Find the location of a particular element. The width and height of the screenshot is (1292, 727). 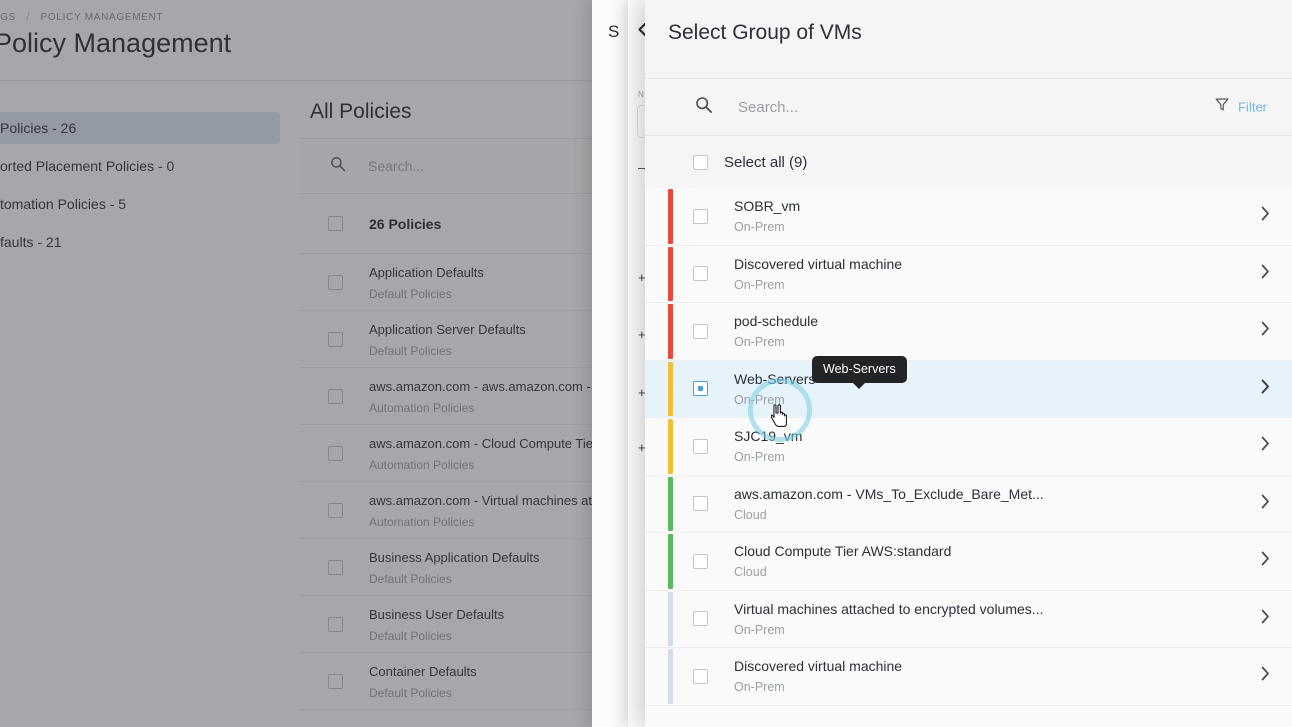

vm-group-name: Web-Servers is located at coordinates (775, 378).